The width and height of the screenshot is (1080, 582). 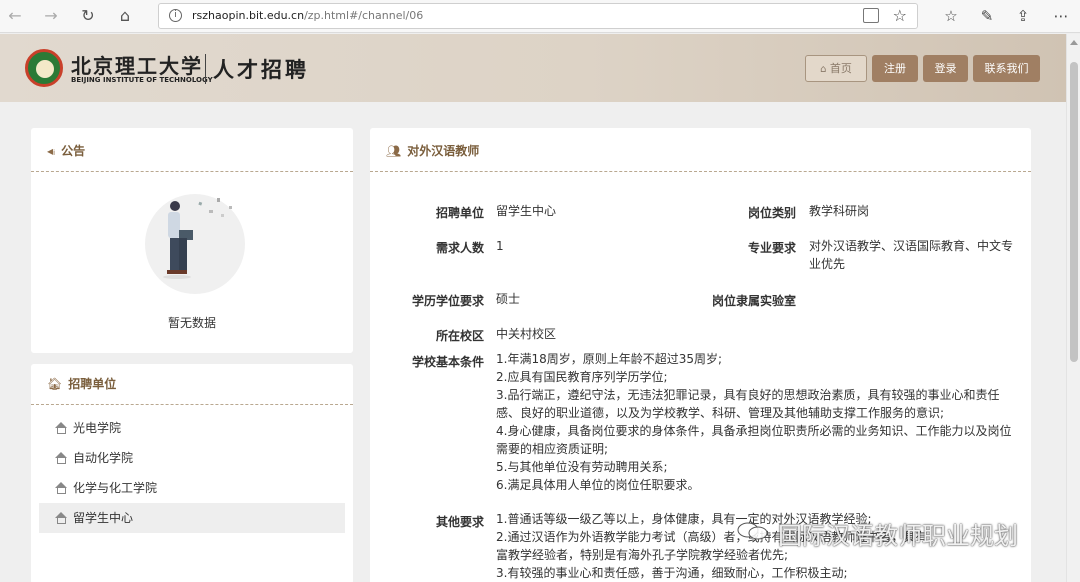 I want to click on lab-label: 岗位隶属实验室, so click(x=753, y=301).